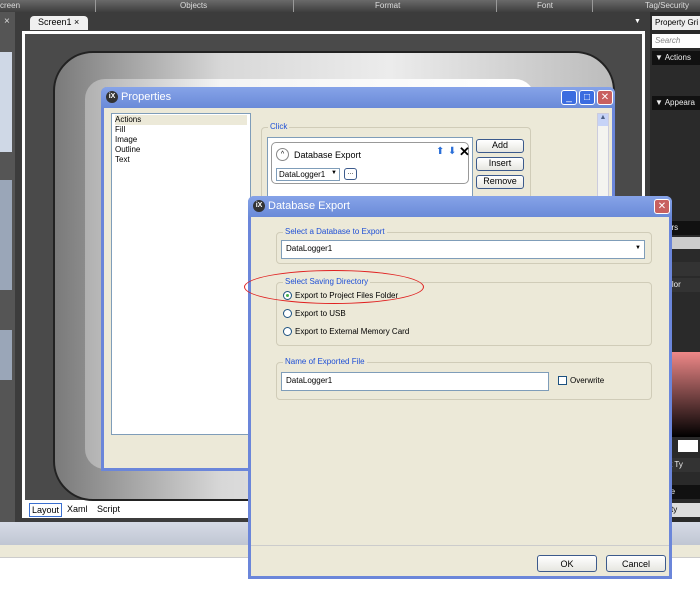  Describe the element at coordinates (676, 41) in the screenshot. I see `search-input: Search` at that location.